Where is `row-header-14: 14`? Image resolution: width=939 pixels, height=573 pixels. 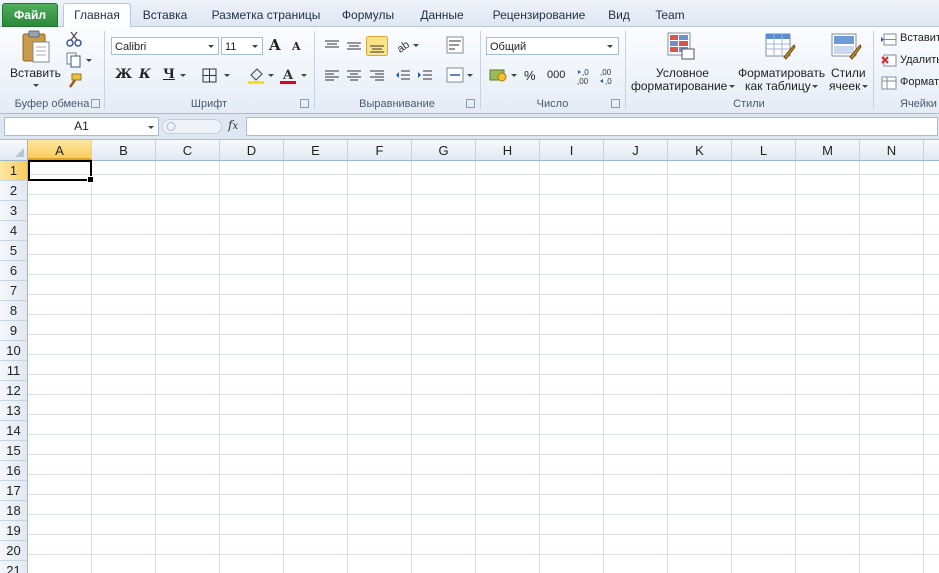
row-header-14: 14 is located at coordinates (13, 431).